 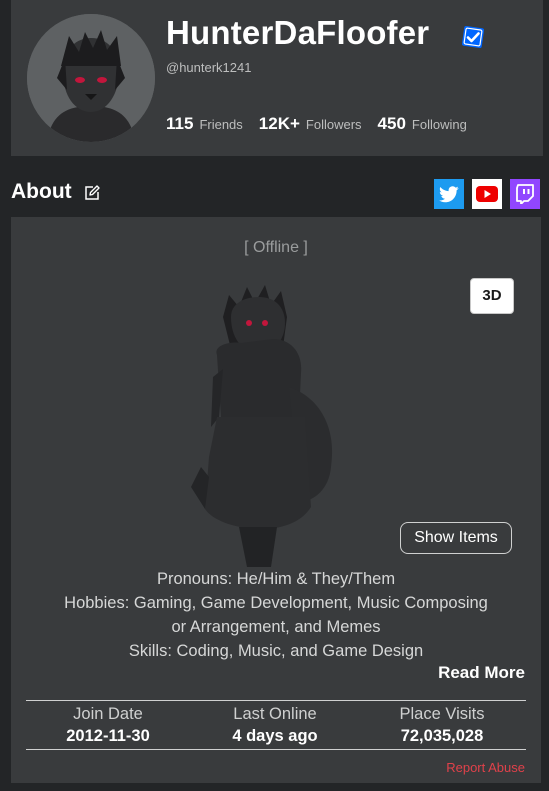 What do you see at coordinates (108, 714) in the screenshot?
I see `join-date-label: Join Date` at bounding box center [108, 714].